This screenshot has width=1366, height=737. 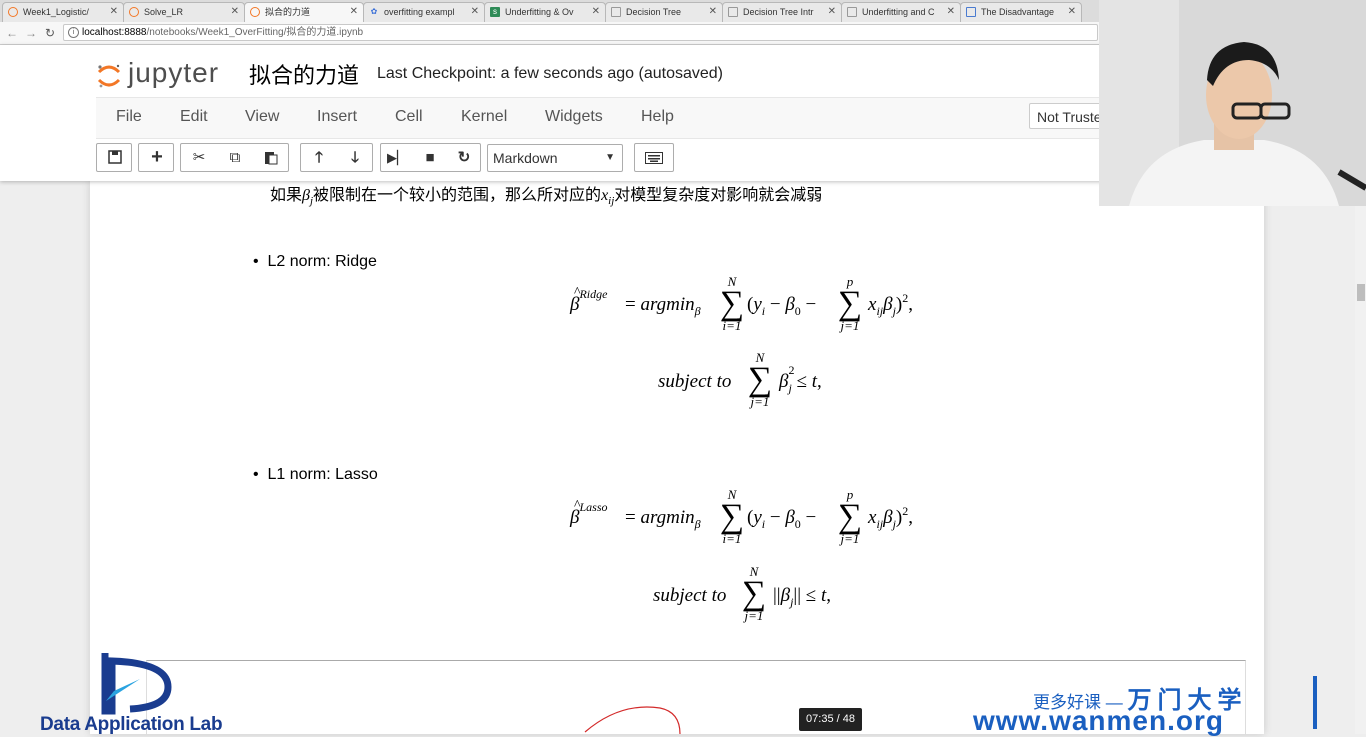 What do you see at coordinates (288, 12) in the screenshot?
I see `tab-title: 拟合的力道` at bounding box center [288, 12].